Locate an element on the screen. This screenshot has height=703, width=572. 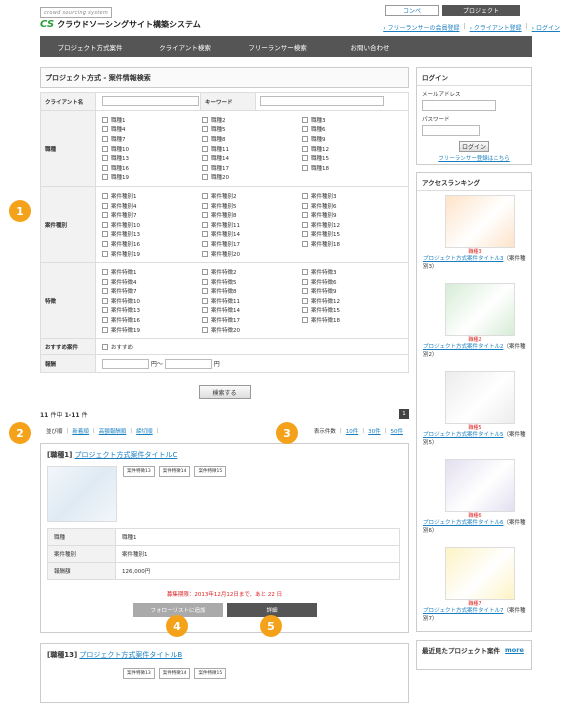
checkbox-option: 案件特徴12 is located at coordinates (352, 301).